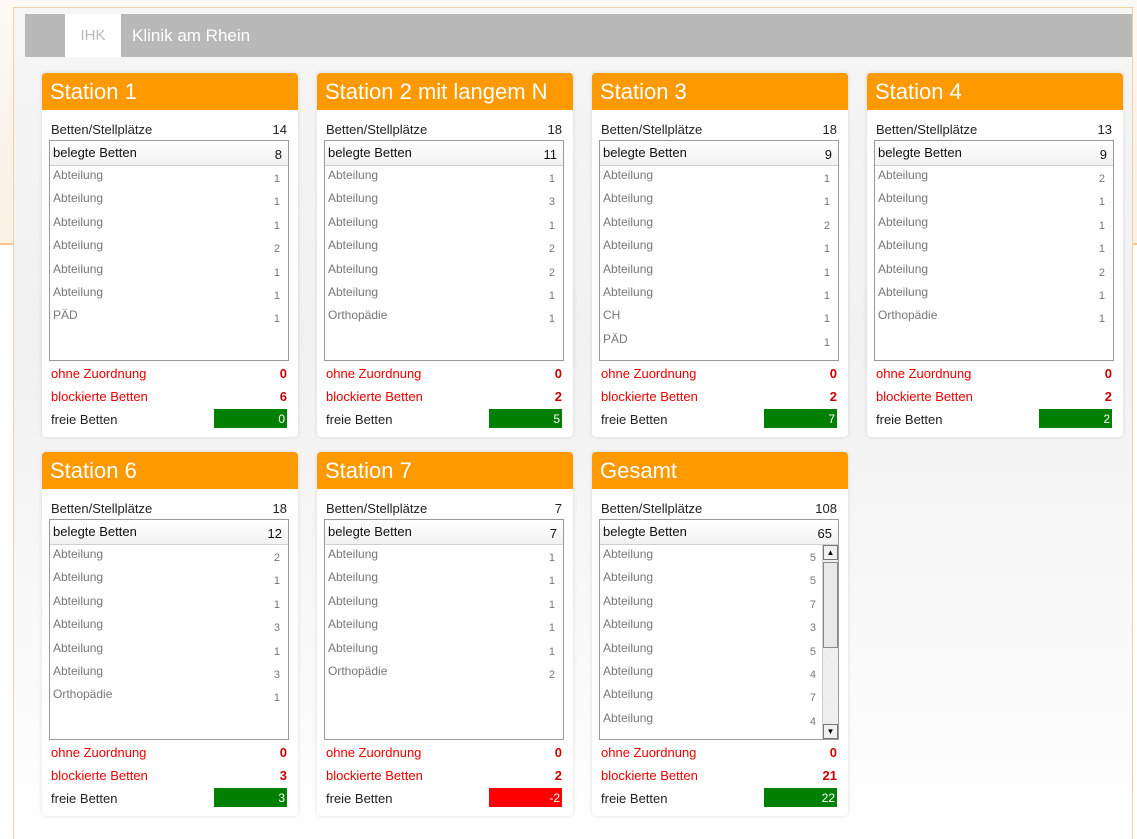 The height and width of the screenshot is (839, 1137). What do you see at coordinates (719, 752) in the screenshot?
I see `unassigned-row: ohne Zuordnung 0` at bounding box center [719, 752].